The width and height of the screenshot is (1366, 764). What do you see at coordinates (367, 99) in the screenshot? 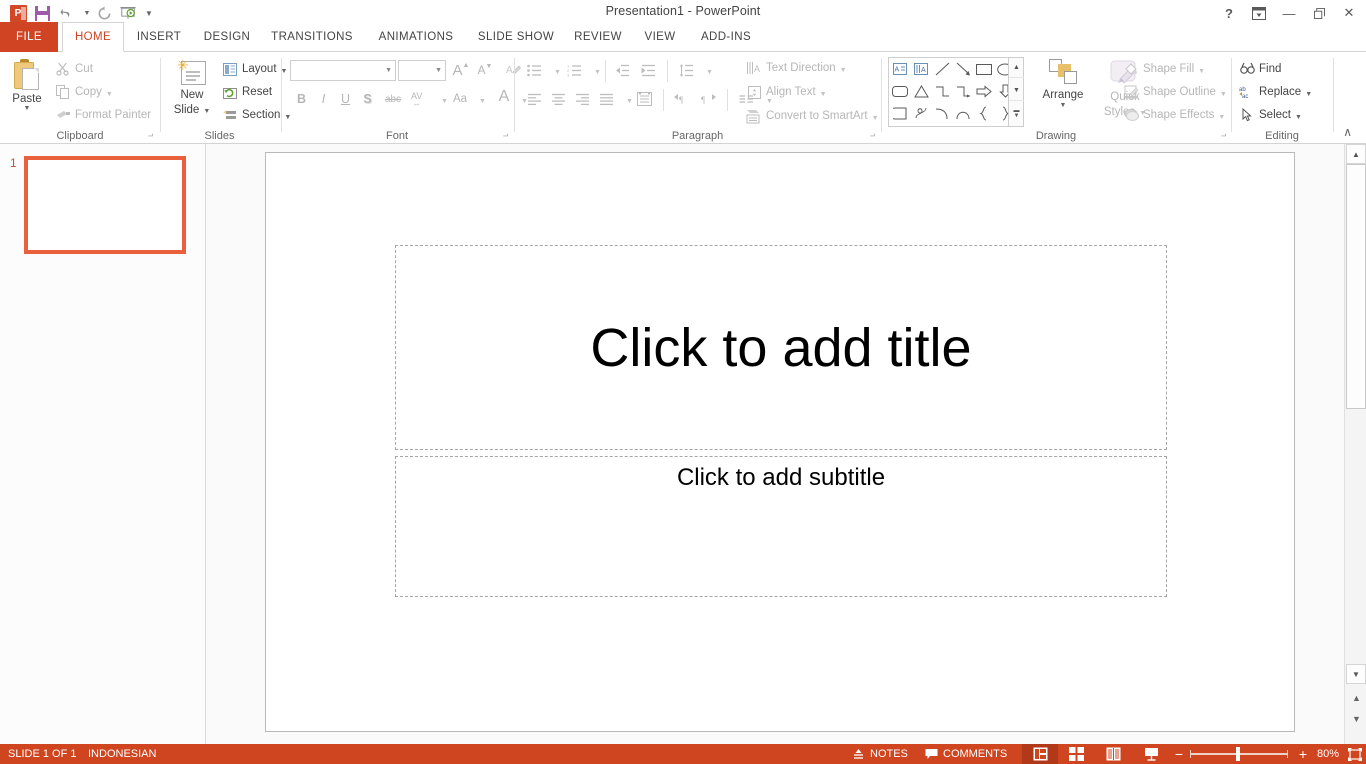
I see `text-shadow-button: S` at bounding box center [367, 99].